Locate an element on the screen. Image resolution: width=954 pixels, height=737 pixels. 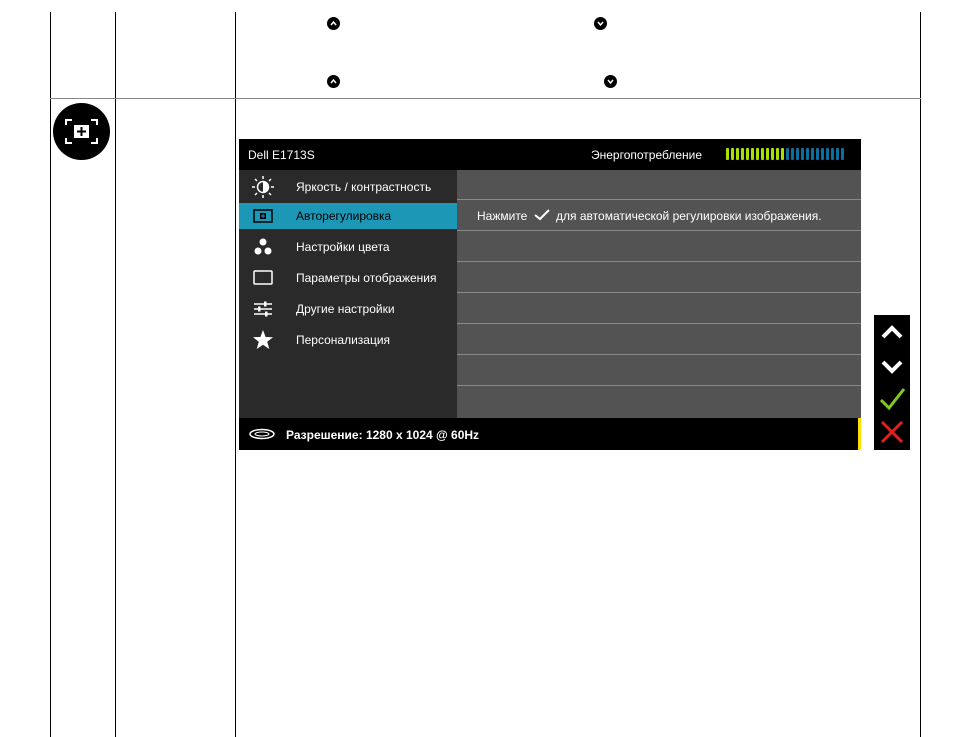
menu-item-brightness: Яркость / контрастность is located at coordinates (348, 187).